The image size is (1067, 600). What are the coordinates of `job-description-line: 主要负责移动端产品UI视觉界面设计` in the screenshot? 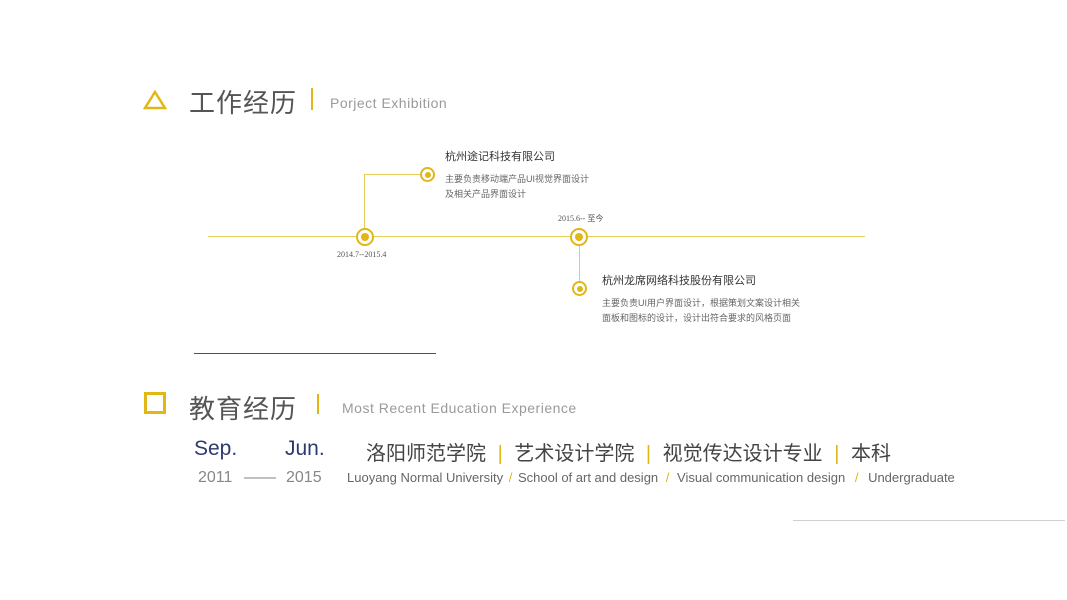 It's located at (517, 179).